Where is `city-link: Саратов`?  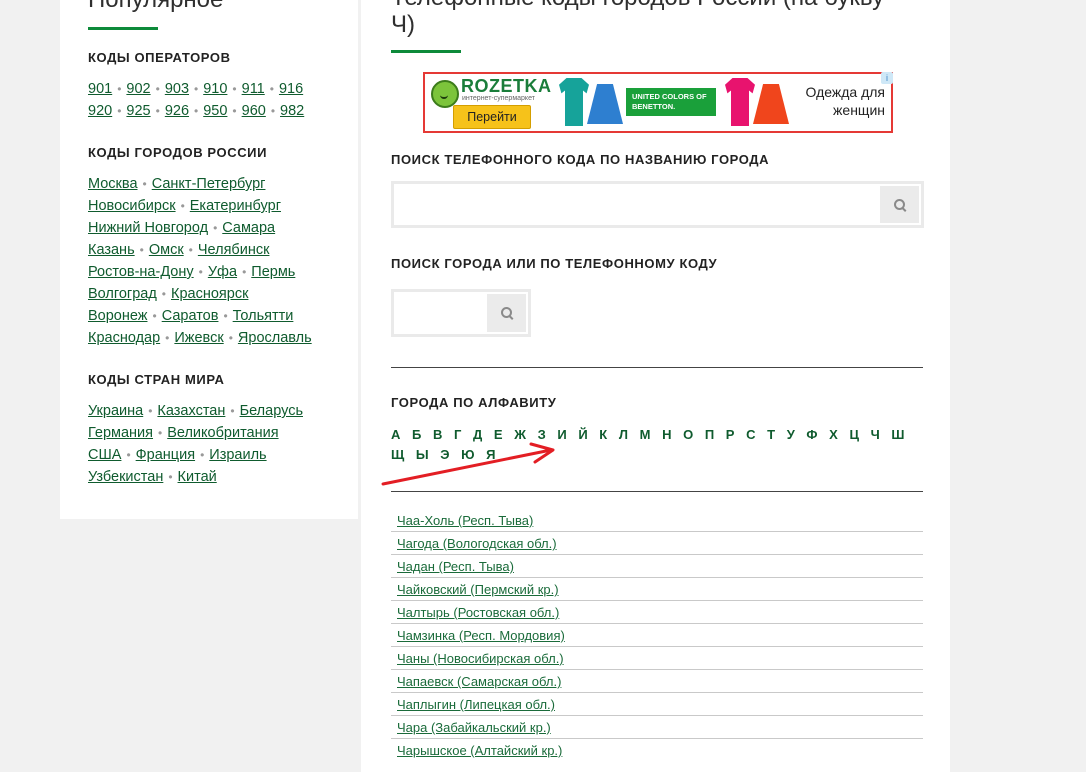 city-link: Саратов is located at coordinates (190, 316).